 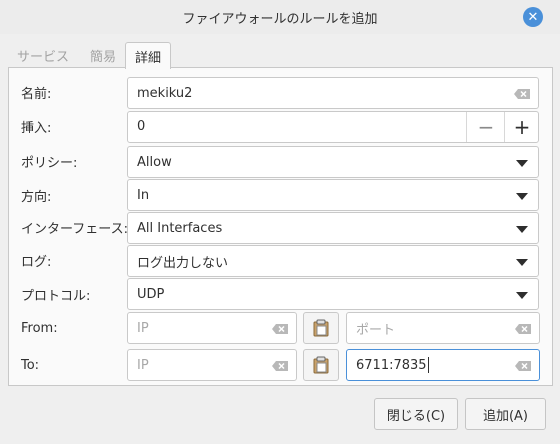 I want to click on text-cursor, so click(x=428, y=365).